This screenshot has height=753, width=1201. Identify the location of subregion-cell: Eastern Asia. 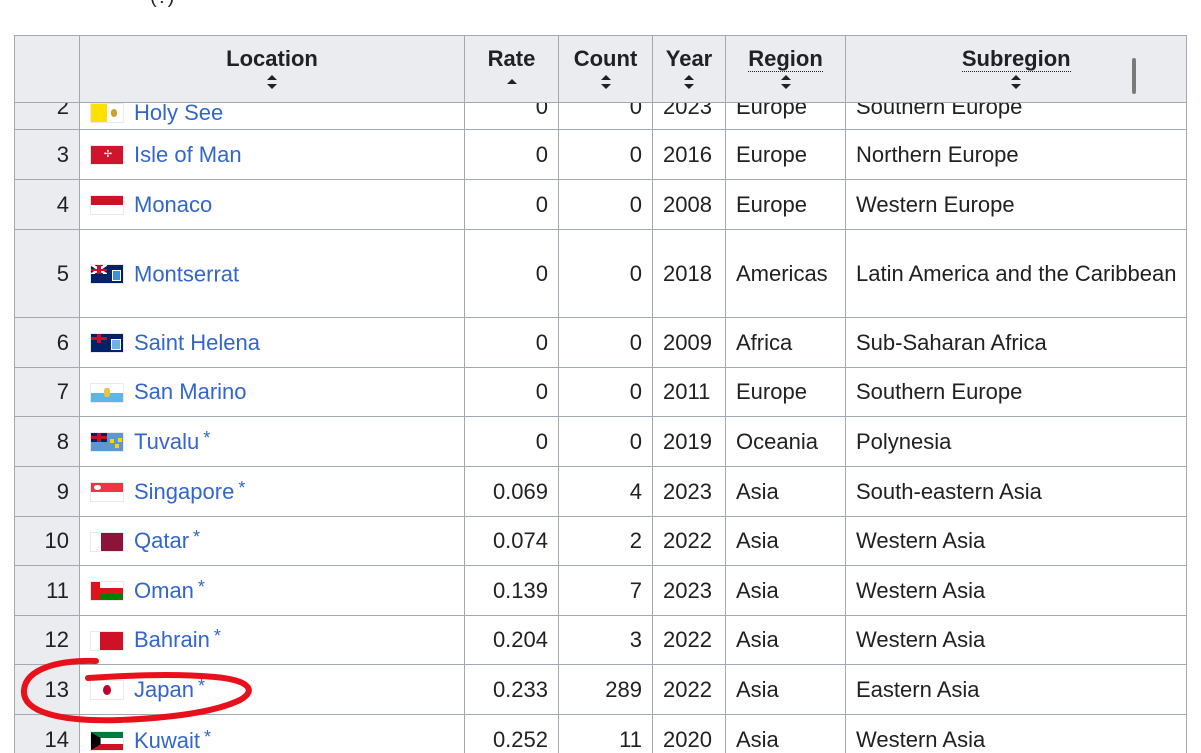
(1016, 689).